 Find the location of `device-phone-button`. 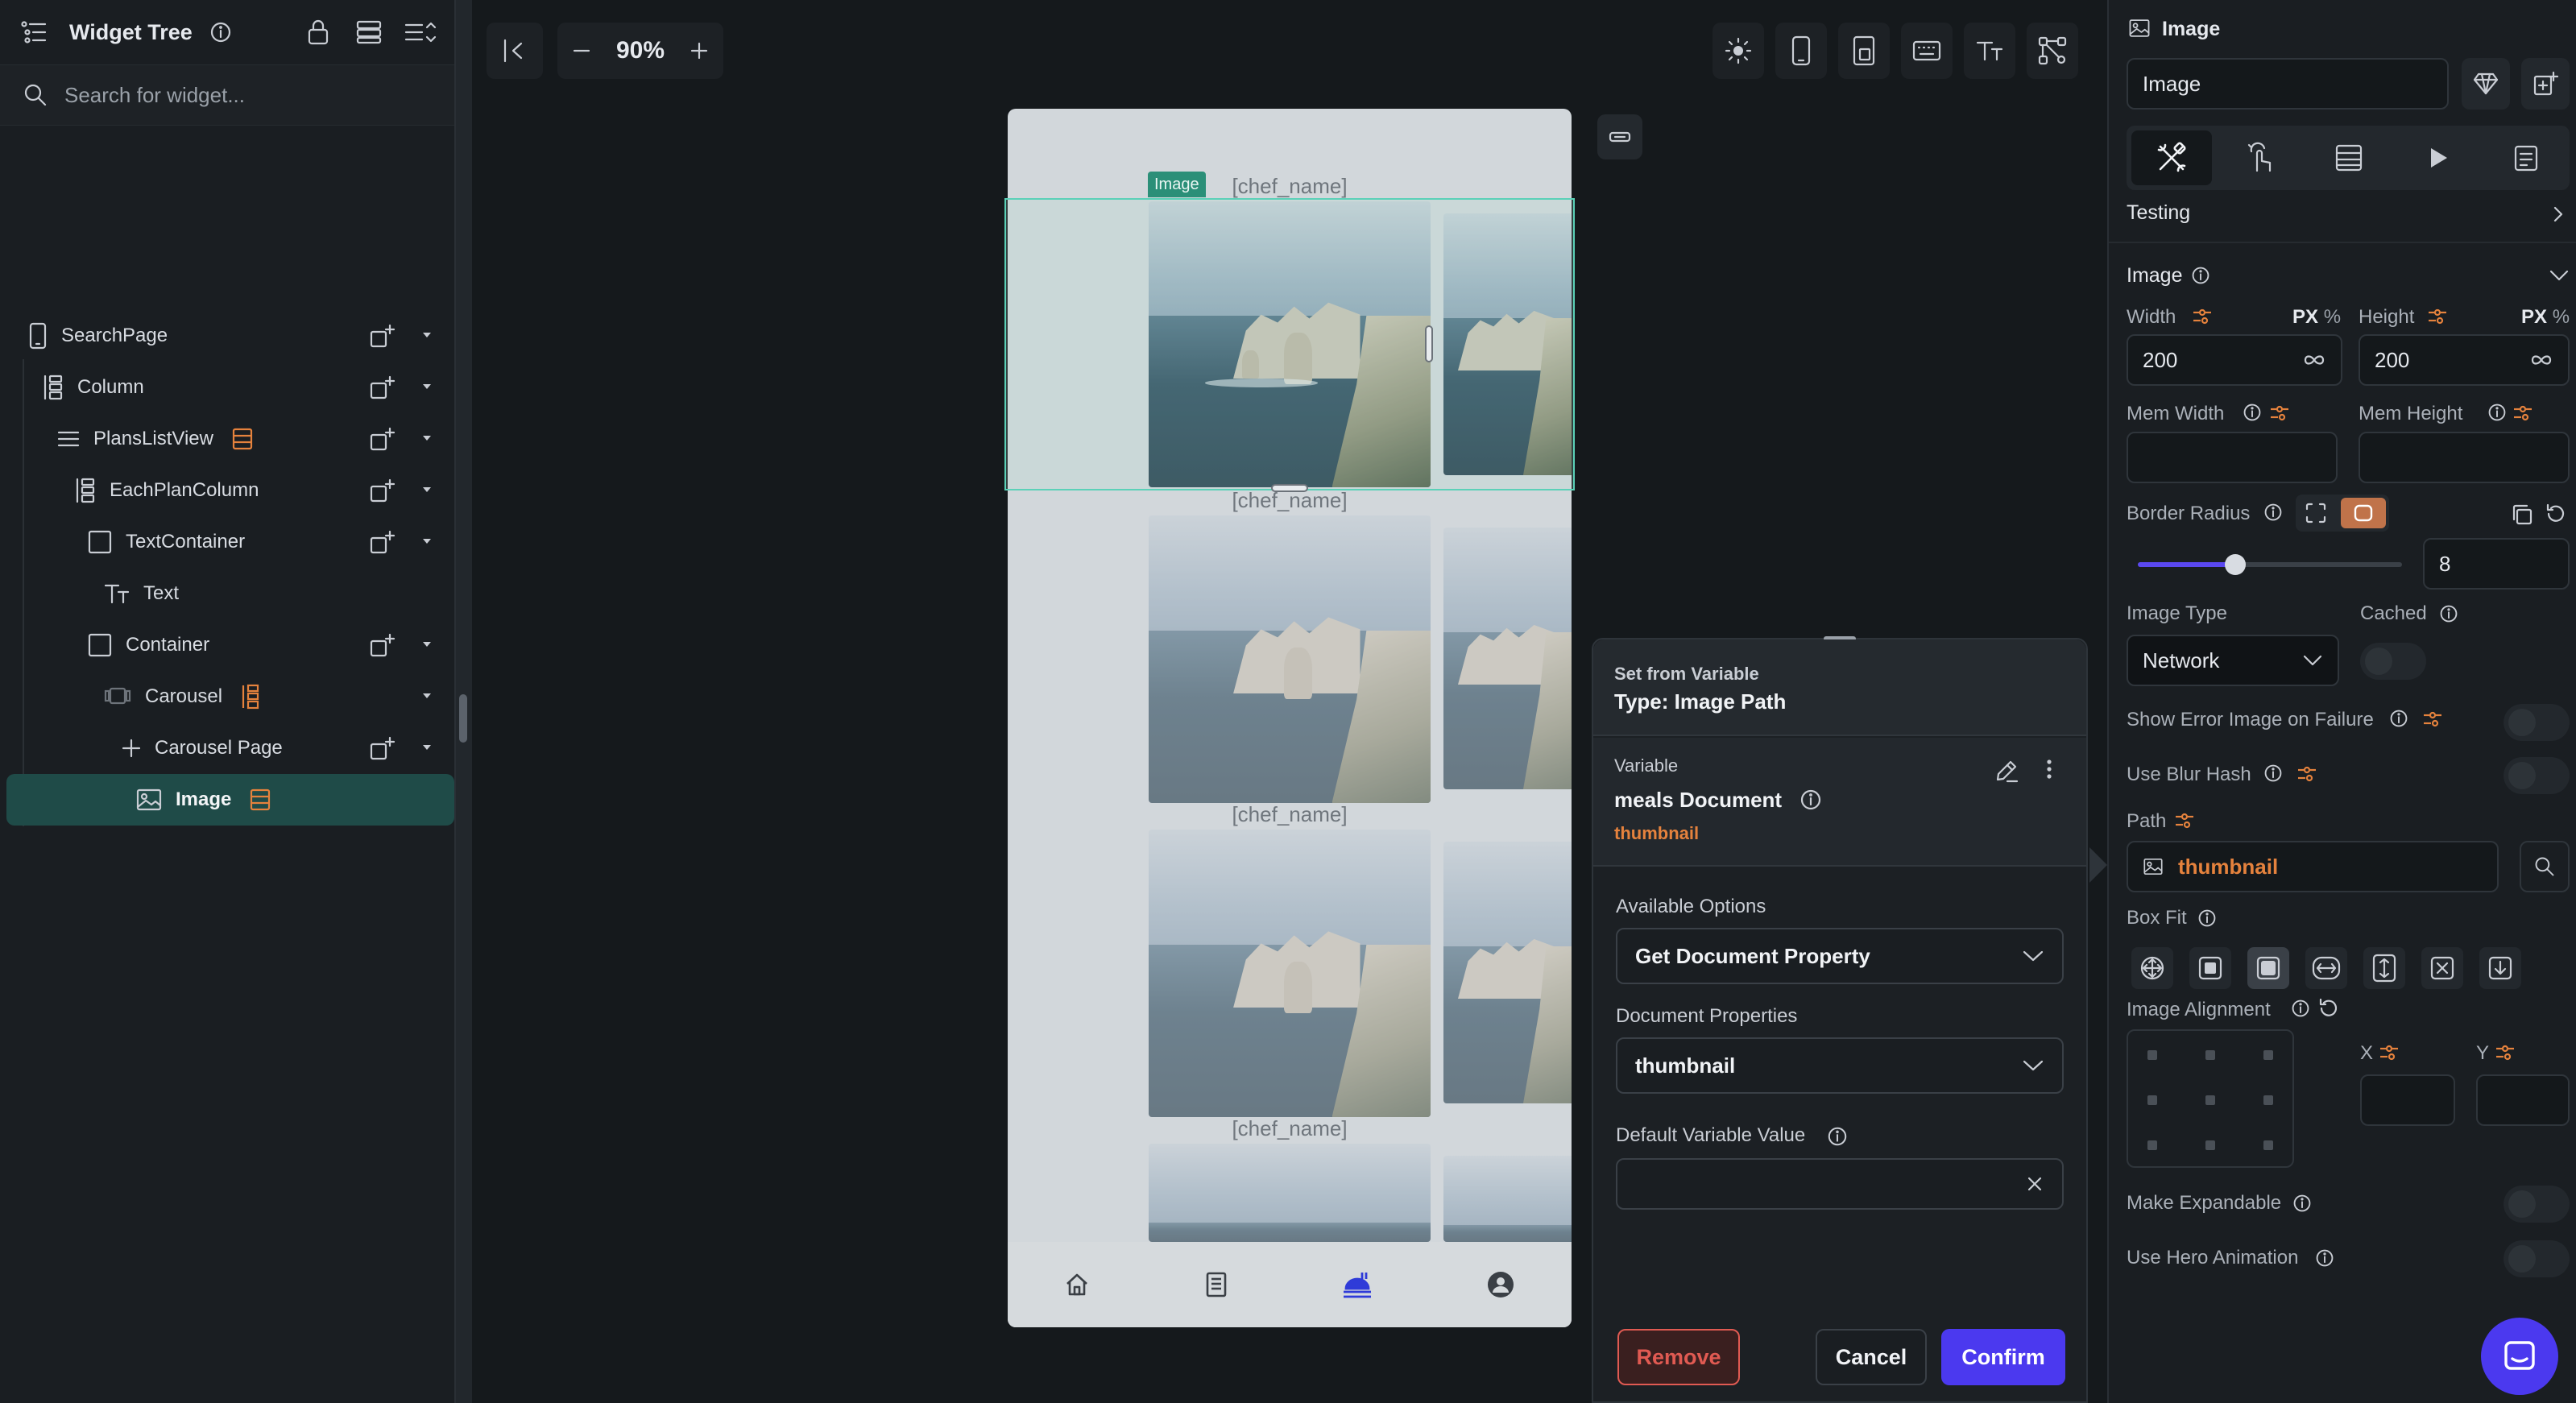

device-phone-button is located at coordinates (1801, 51).